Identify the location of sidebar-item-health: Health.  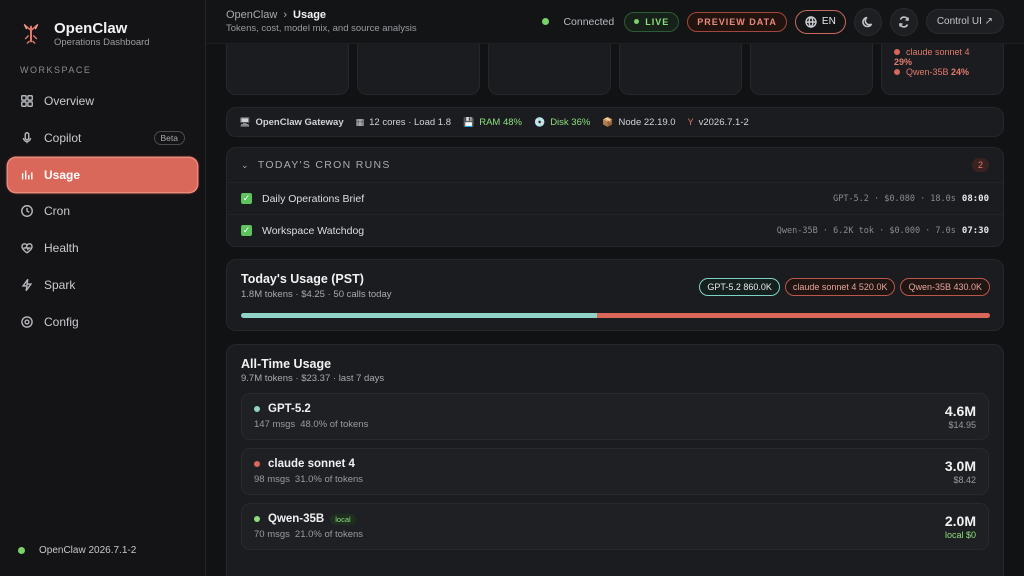
(102, 248).